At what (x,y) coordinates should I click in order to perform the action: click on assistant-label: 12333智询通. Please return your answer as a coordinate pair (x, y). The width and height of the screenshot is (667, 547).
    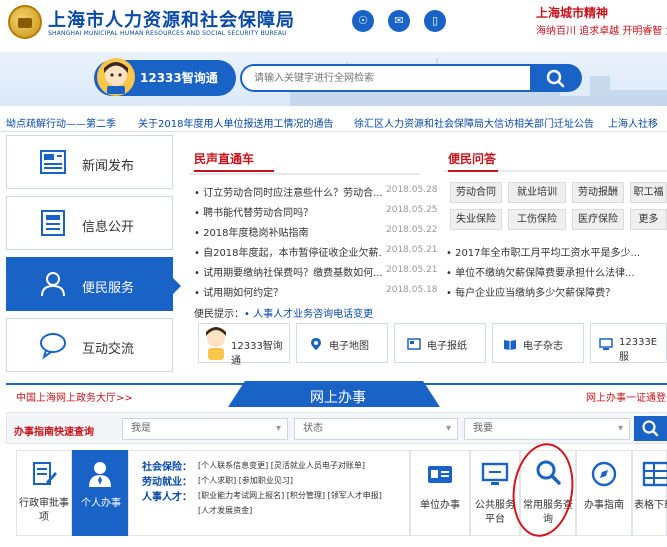
    Looking at the image, I should click on (179, 78).